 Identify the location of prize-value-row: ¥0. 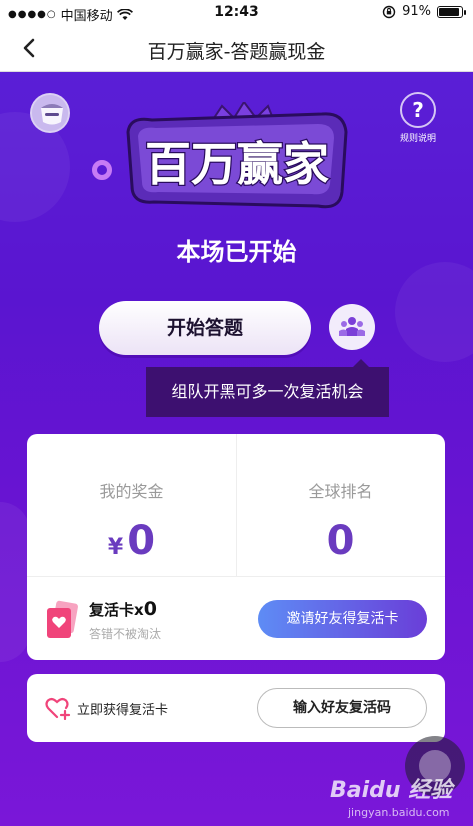
(131, 541).